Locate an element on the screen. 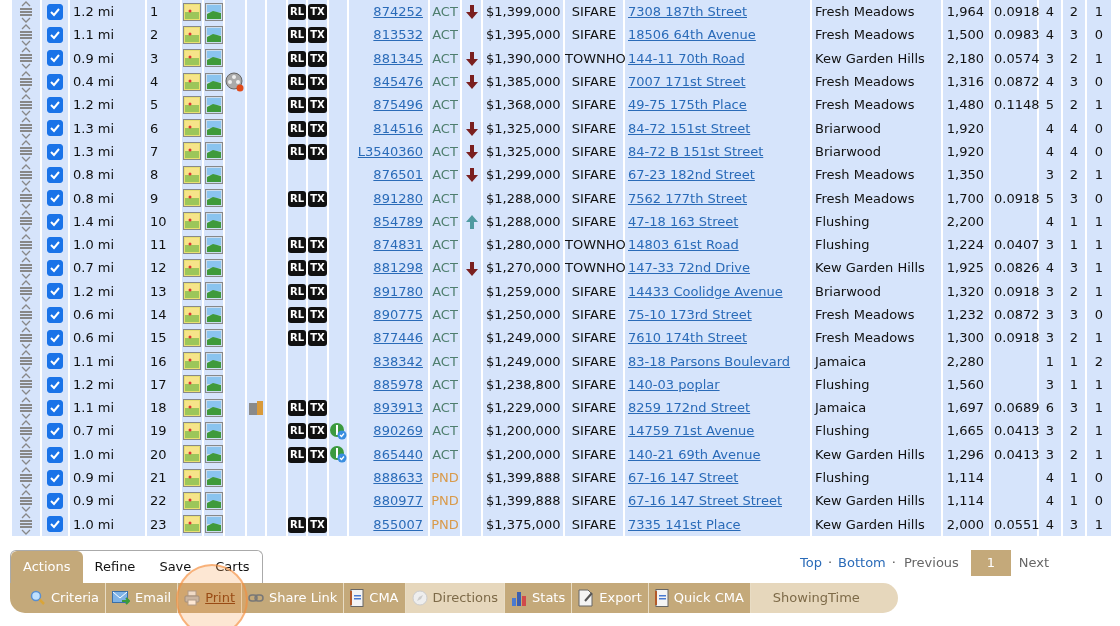  door-icon is located at coordinates (256, 407).